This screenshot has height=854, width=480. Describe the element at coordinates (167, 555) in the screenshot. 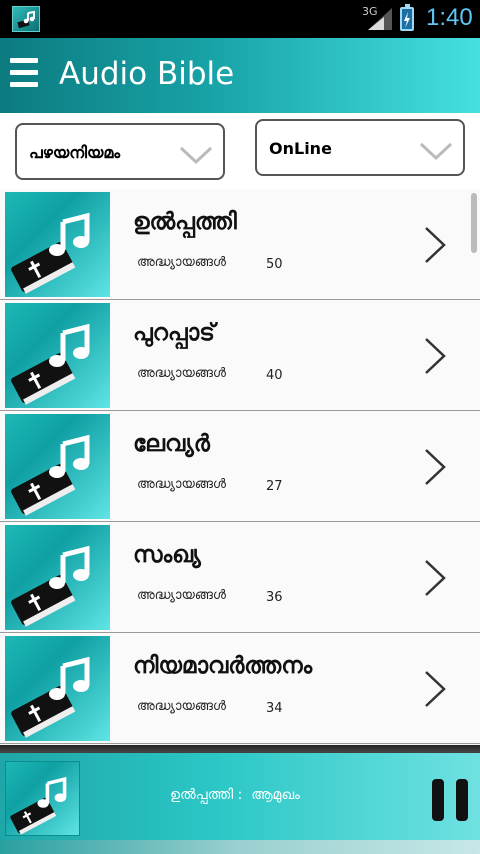

I see `book-title: സംഖ്യ` at that location.